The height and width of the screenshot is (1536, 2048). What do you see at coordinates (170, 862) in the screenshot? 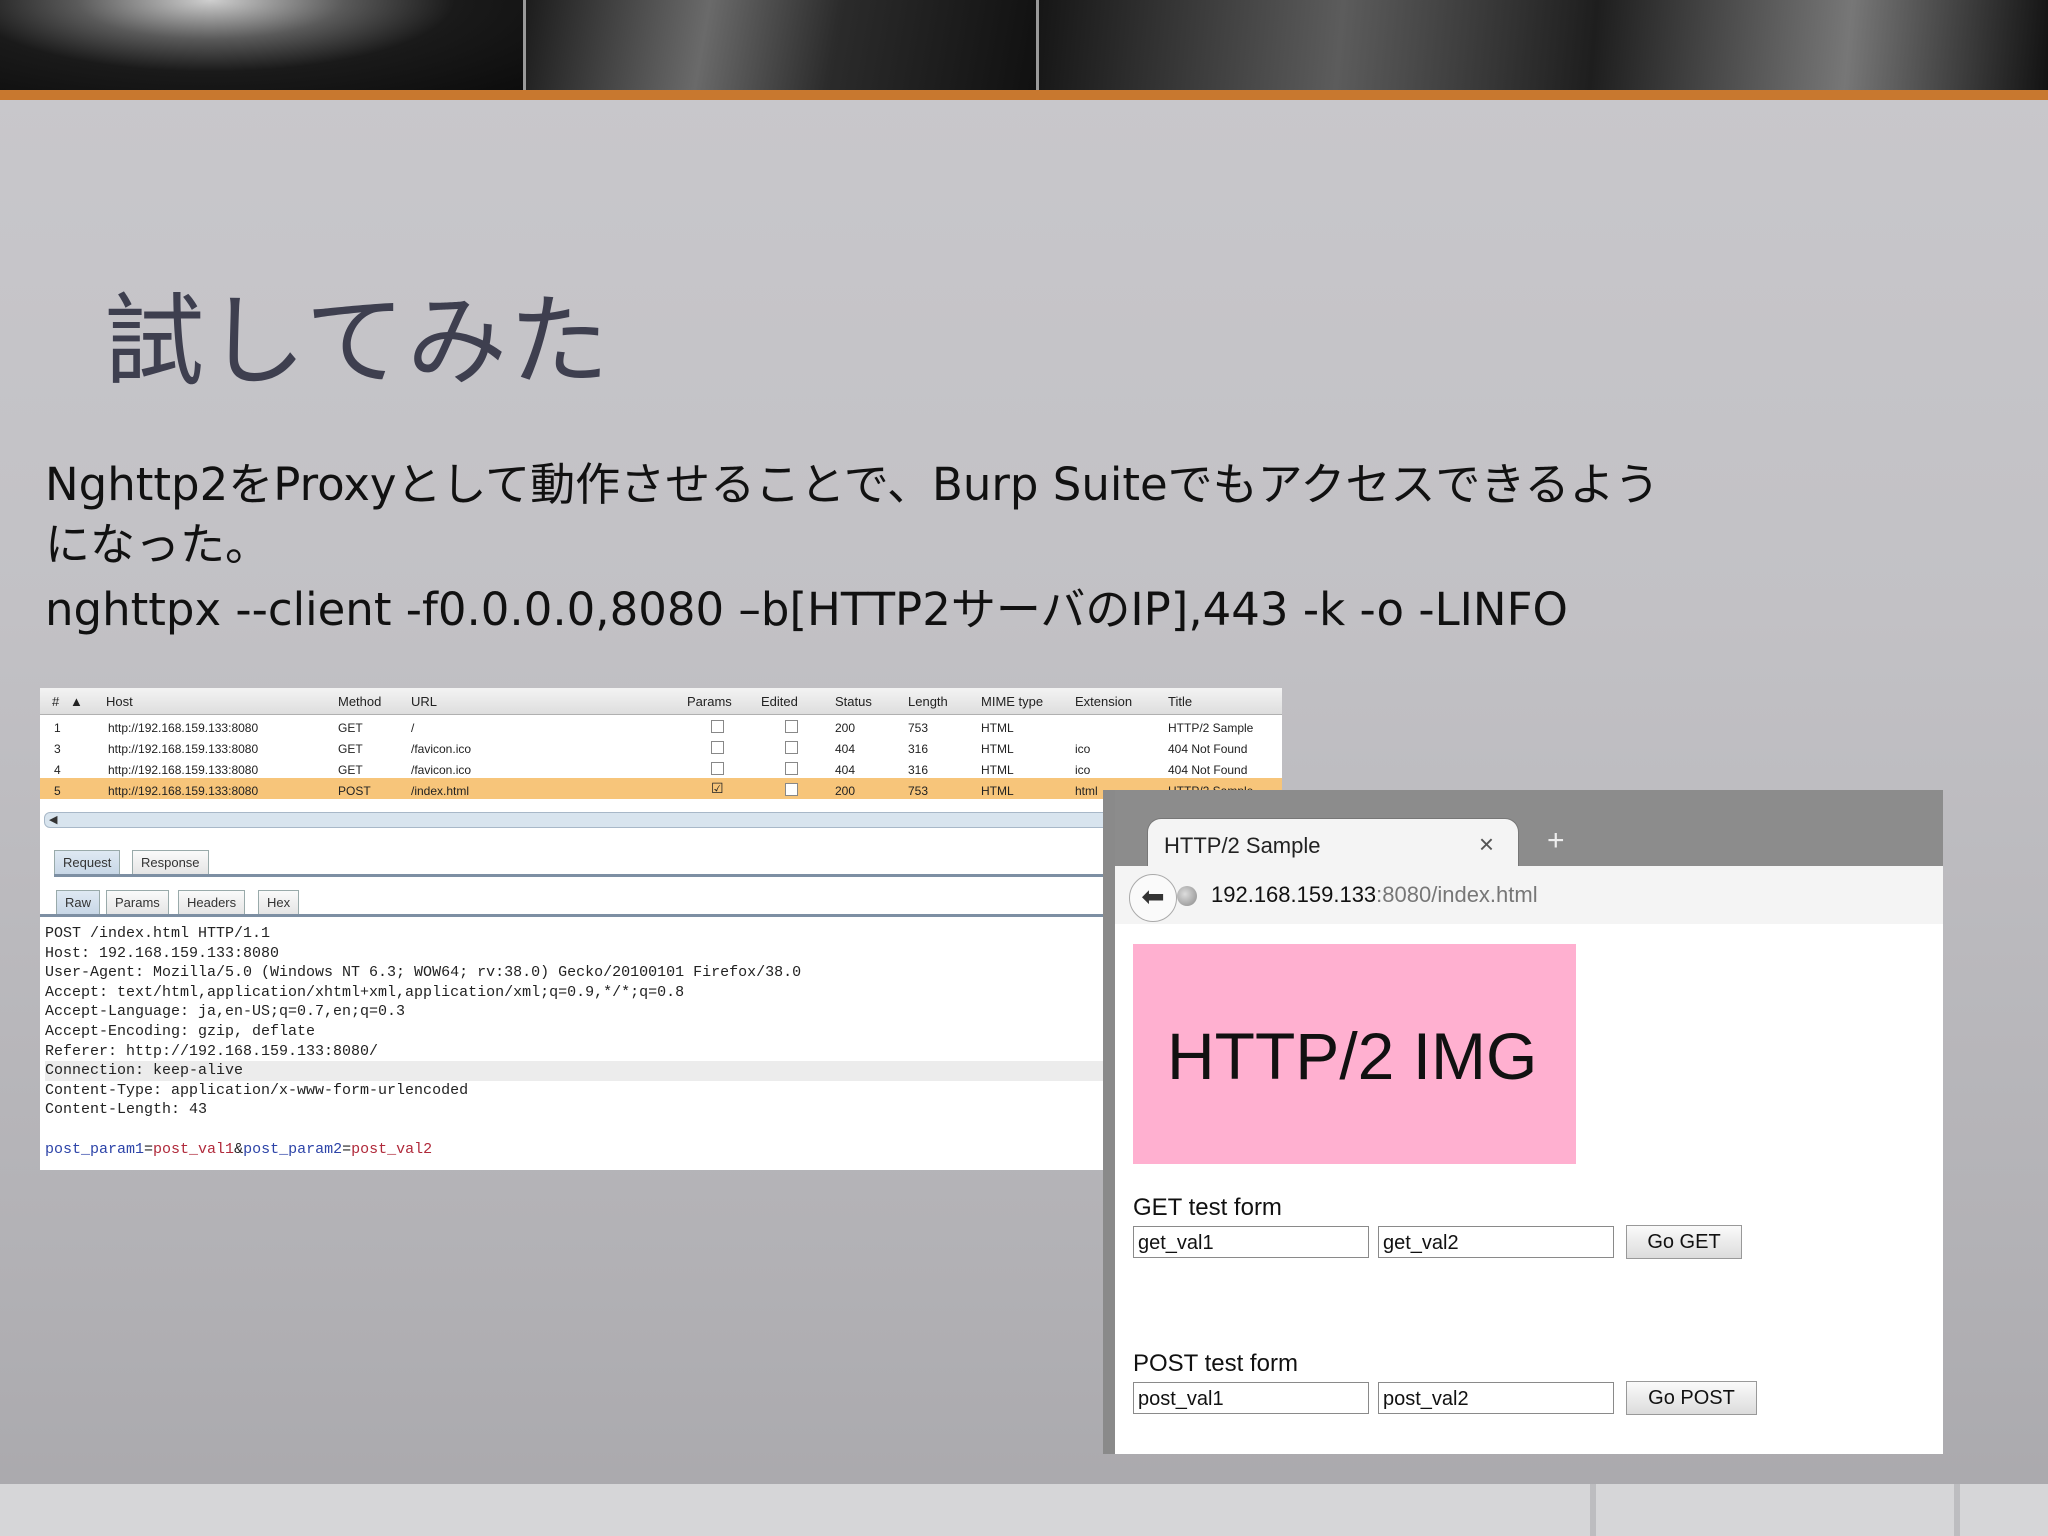
I see `tab-response: Response` at bounding box center [170, 862].